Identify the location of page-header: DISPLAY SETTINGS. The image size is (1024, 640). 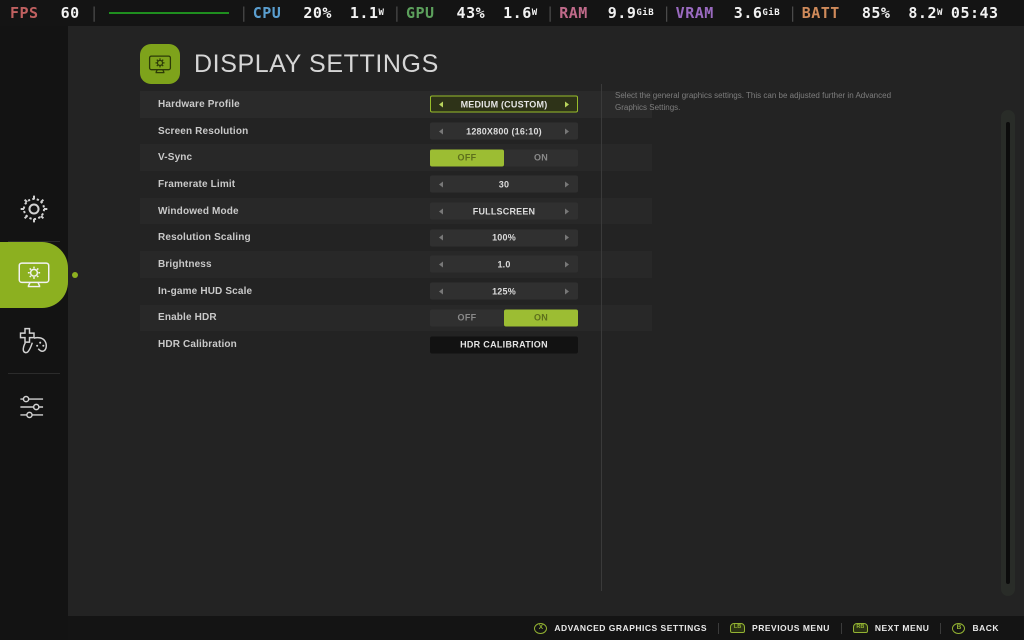
(289, 64).